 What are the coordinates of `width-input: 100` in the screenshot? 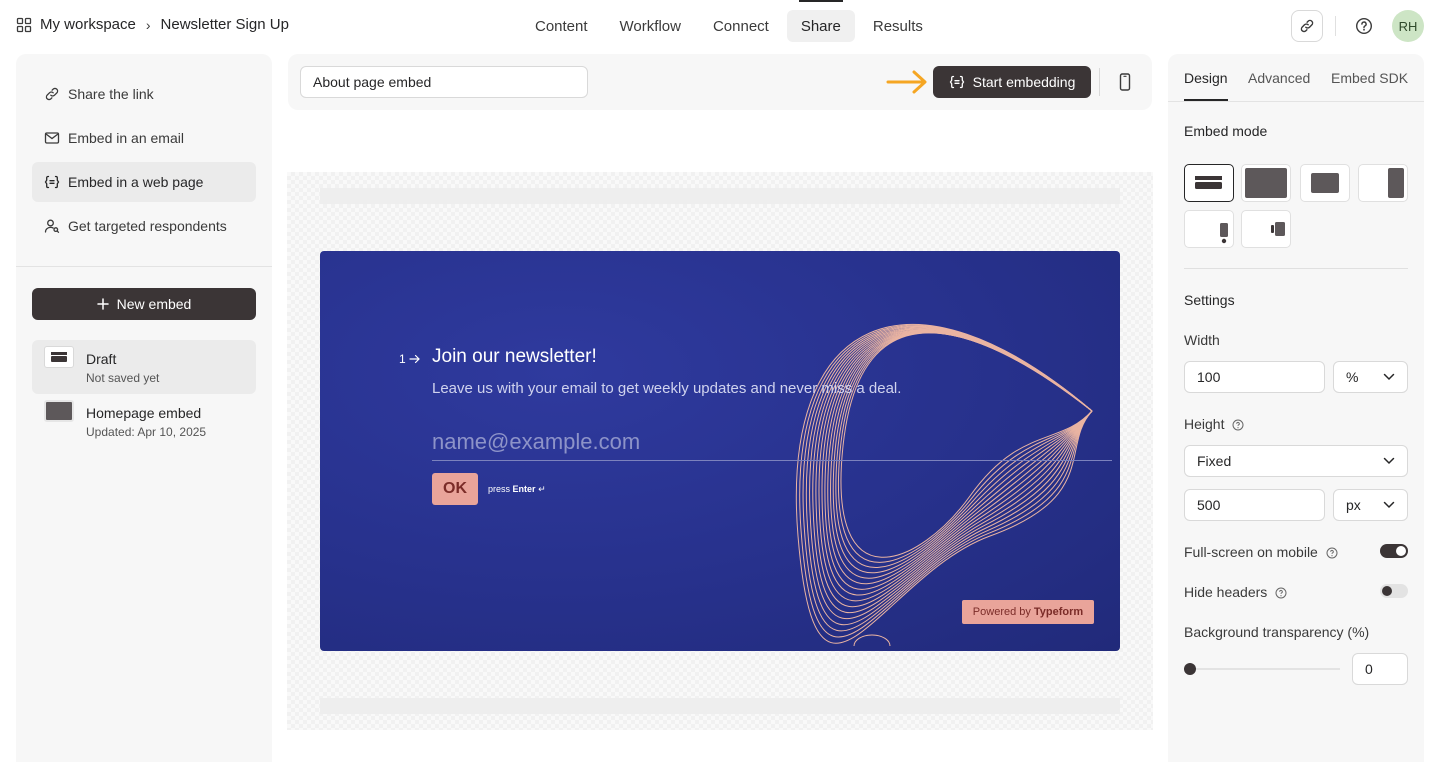 It's located at (1254, 377).